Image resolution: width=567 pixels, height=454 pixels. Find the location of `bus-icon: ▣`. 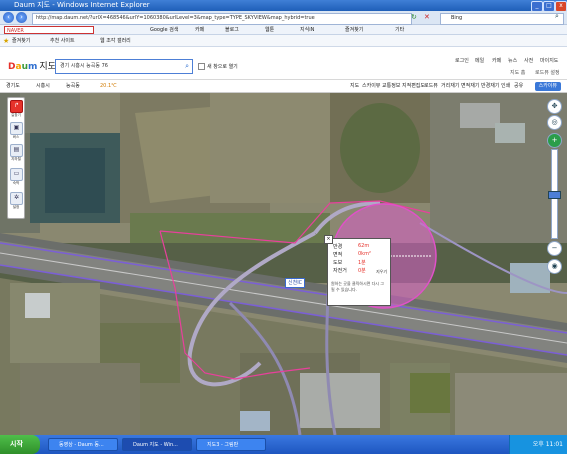

bus-icon: ▣ is located at coordinates (16, 128).